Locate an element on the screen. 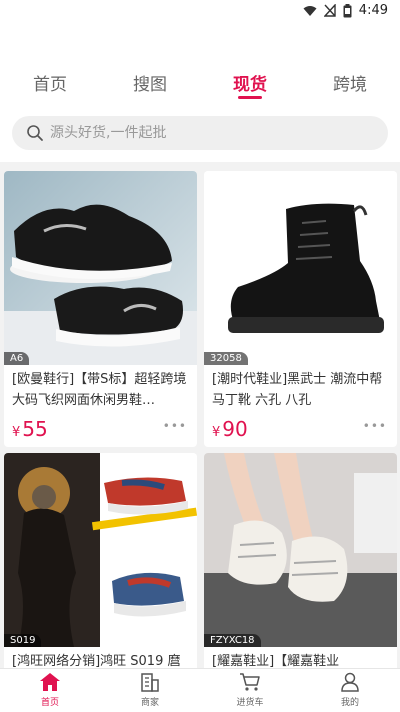 The width and height of the screenshot is (400, 712). status-time: 4:49 is located at coordinates (373, 10).